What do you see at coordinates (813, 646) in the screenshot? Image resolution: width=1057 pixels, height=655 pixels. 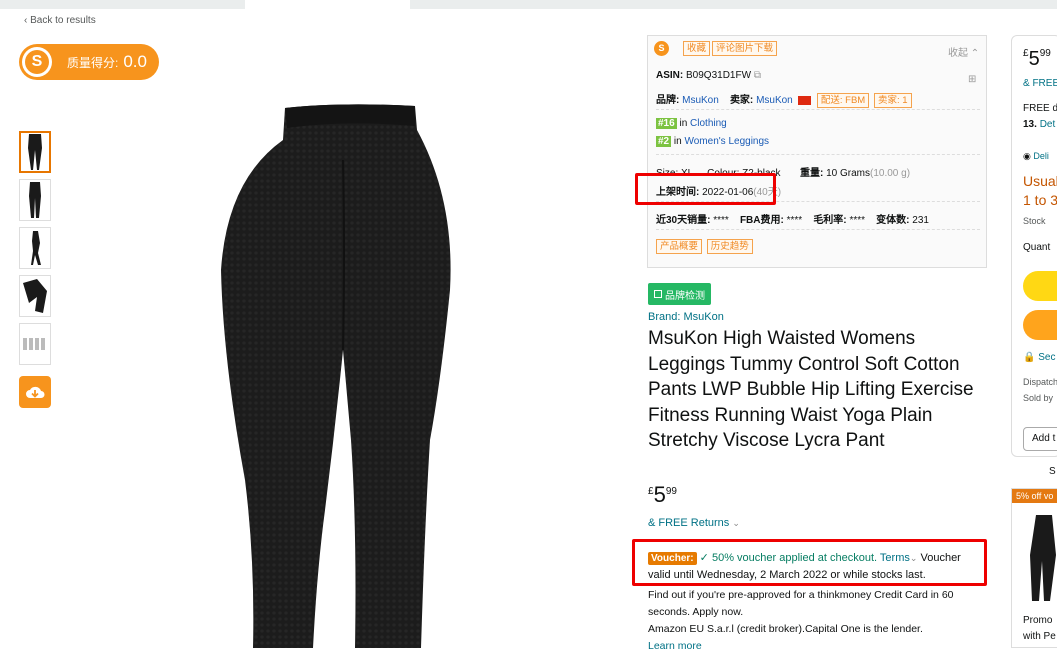 I see `learn-more-link: Learn more` at bounding box center [813, 646].